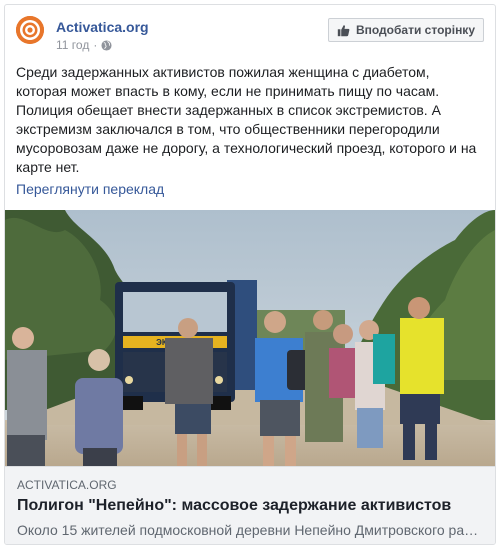 The image size is (500, 549). I want to click on like-page-label: Вподобати сторінку, so click(415, 30).